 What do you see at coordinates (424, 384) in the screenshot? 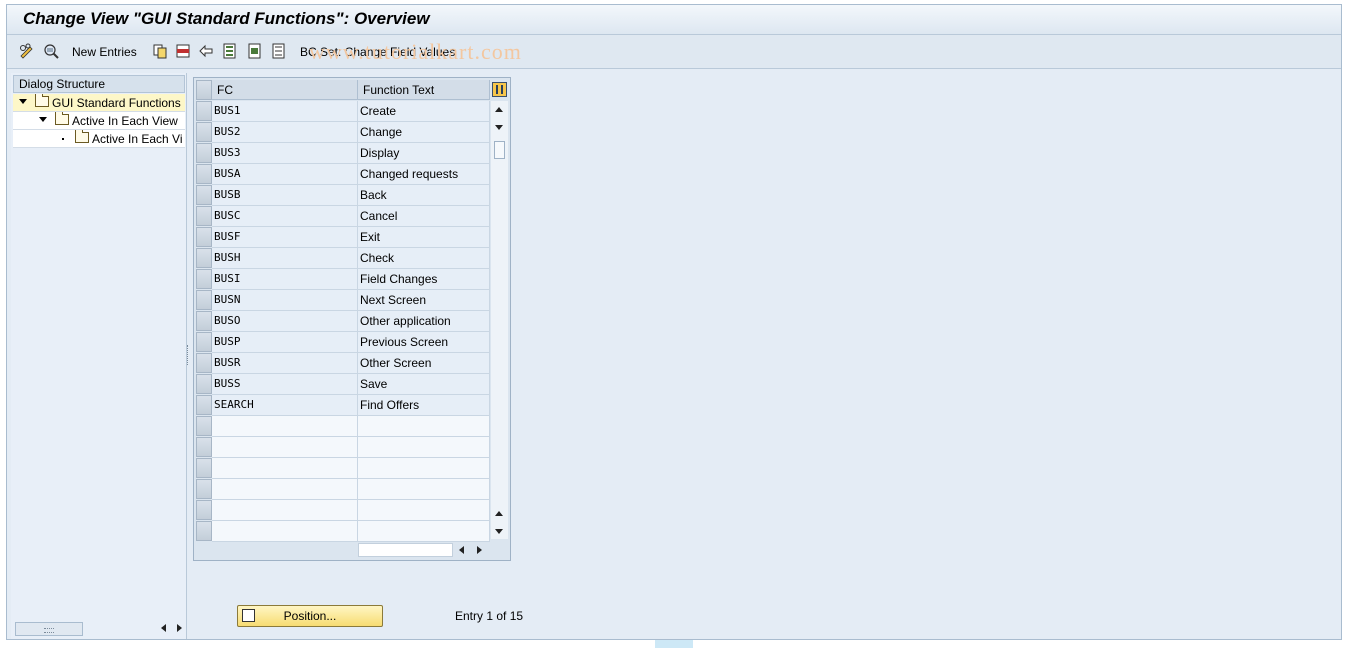
I see `cell-function-text: Save` at bounding box center [424, 384].